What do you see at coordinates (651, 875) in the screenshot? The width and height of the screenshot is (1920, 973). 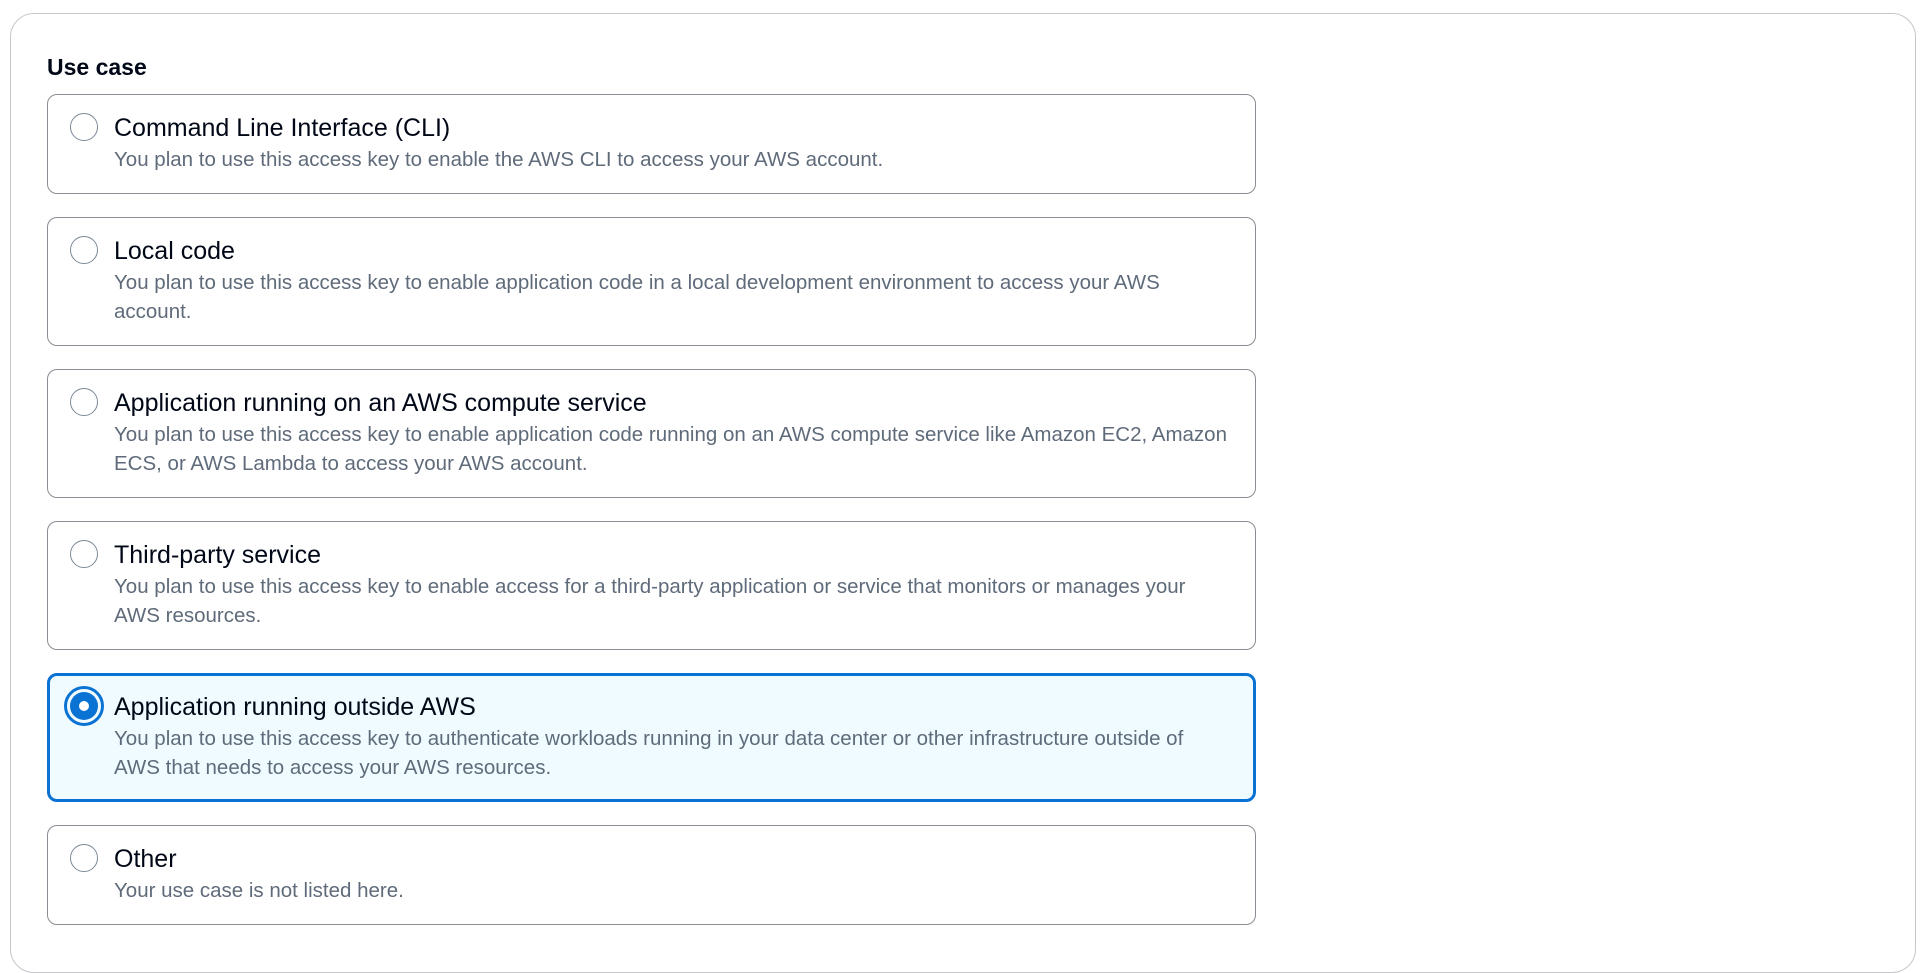 I see `option-other: Other Your use case is not listed here.` at bounding box center [651, 875].